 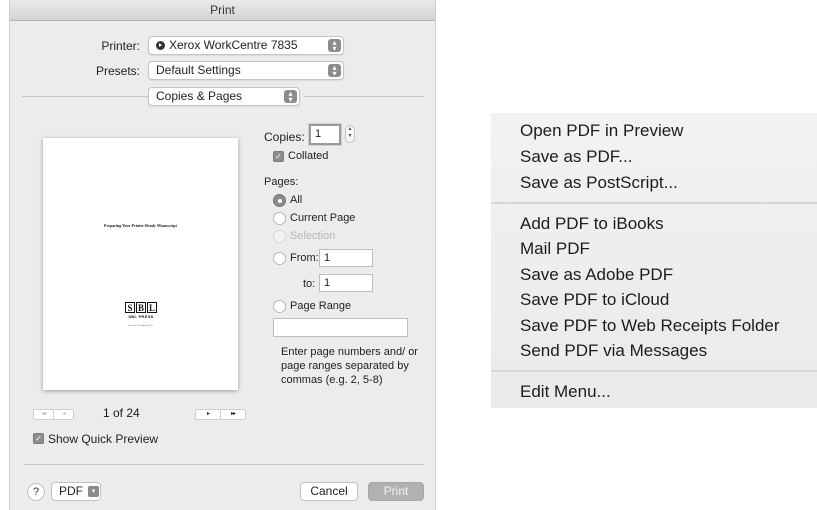 What do you see at coordinates (346, 258) in the screenshot?
I see `from-field: 1` at bounding box center [346, 258].